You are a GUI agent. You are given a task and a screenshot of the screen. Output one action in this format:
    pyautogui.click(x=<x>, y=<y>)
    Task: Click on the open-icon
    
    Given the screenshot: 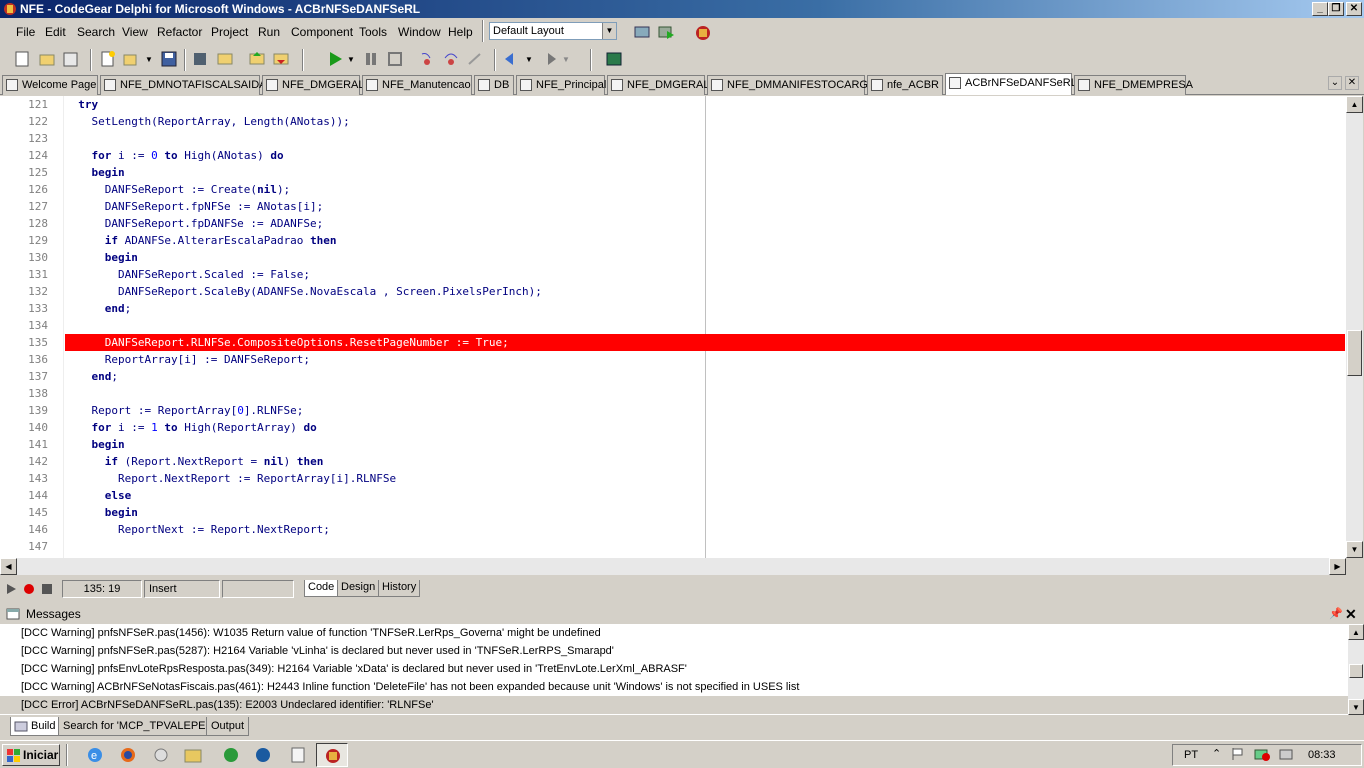 What is the action you would take?
    pyautogui.click(x=47, y=59)
    